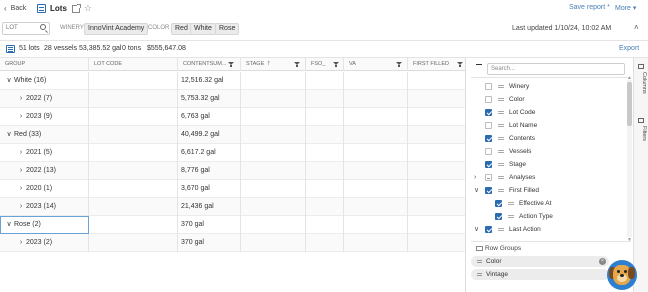  I want to click on filters-icon, so click(641, 120).